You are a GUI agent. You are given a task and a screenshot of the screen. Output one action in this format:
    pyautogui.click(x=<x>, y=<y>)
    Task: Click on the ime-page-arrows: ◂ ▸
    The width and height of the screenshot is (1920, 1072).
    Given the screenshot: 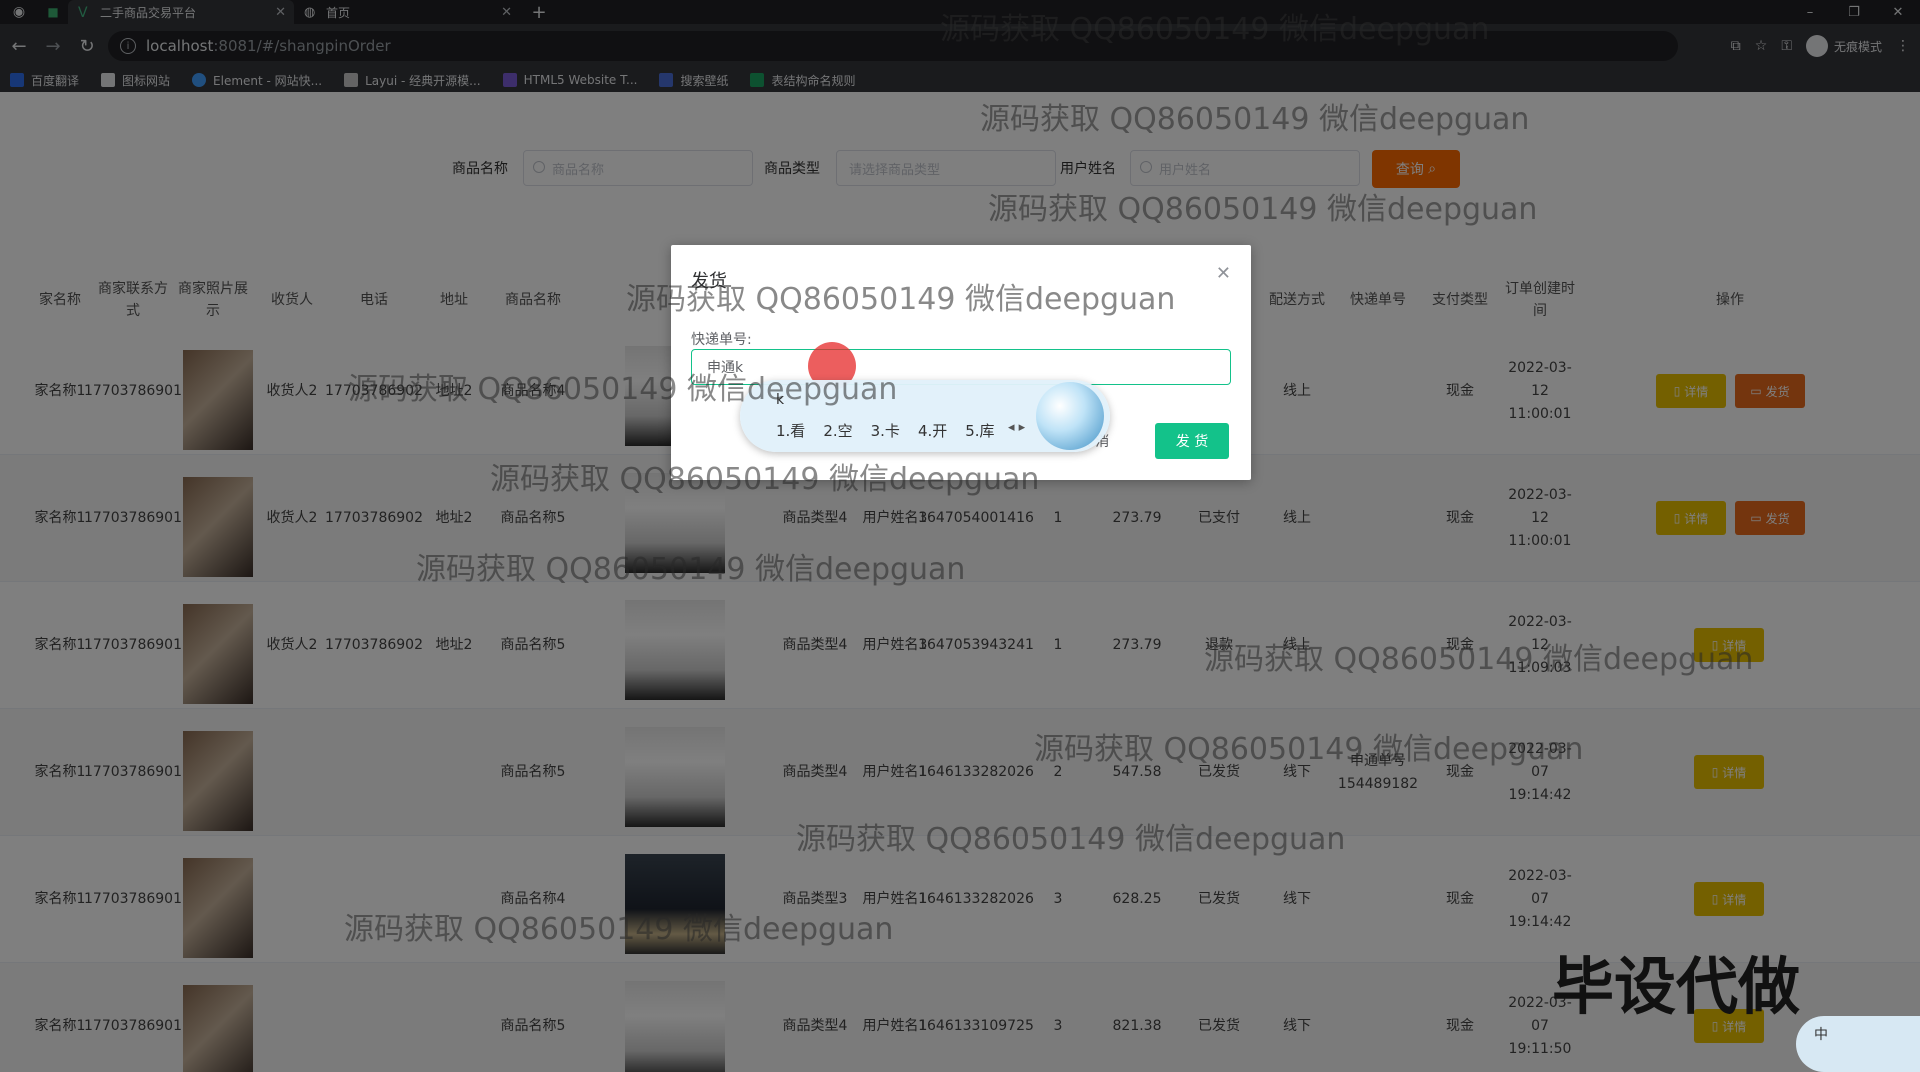 What is the action you would take?
    pyautogui.click(x=1016, y=427)
    